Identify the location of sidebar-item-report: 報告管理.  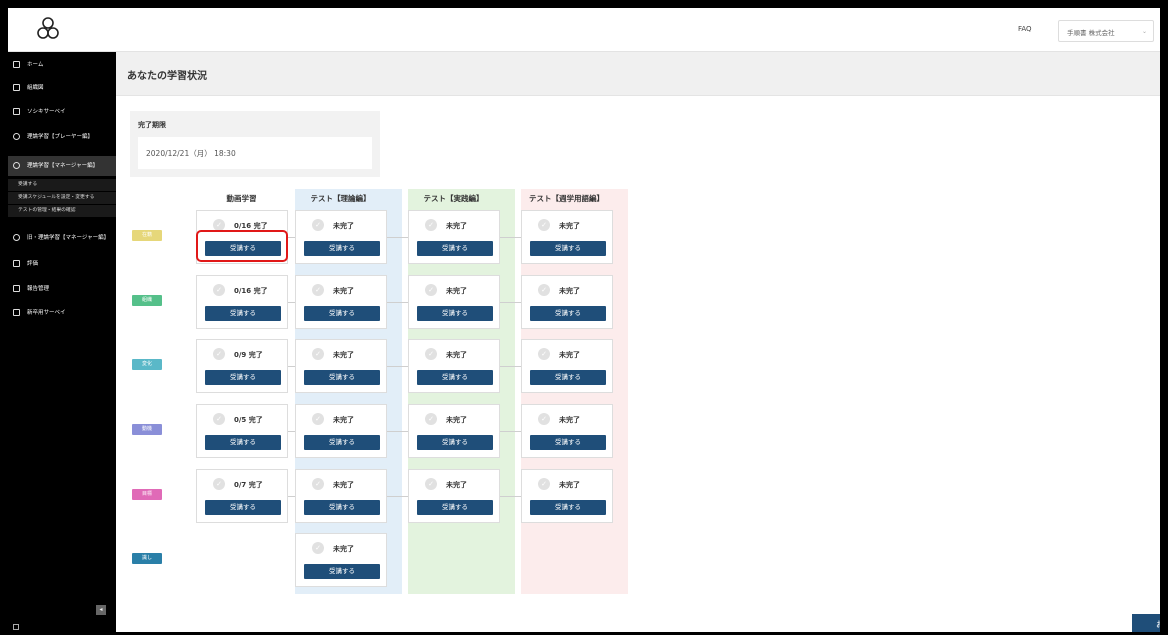
(62, 289).